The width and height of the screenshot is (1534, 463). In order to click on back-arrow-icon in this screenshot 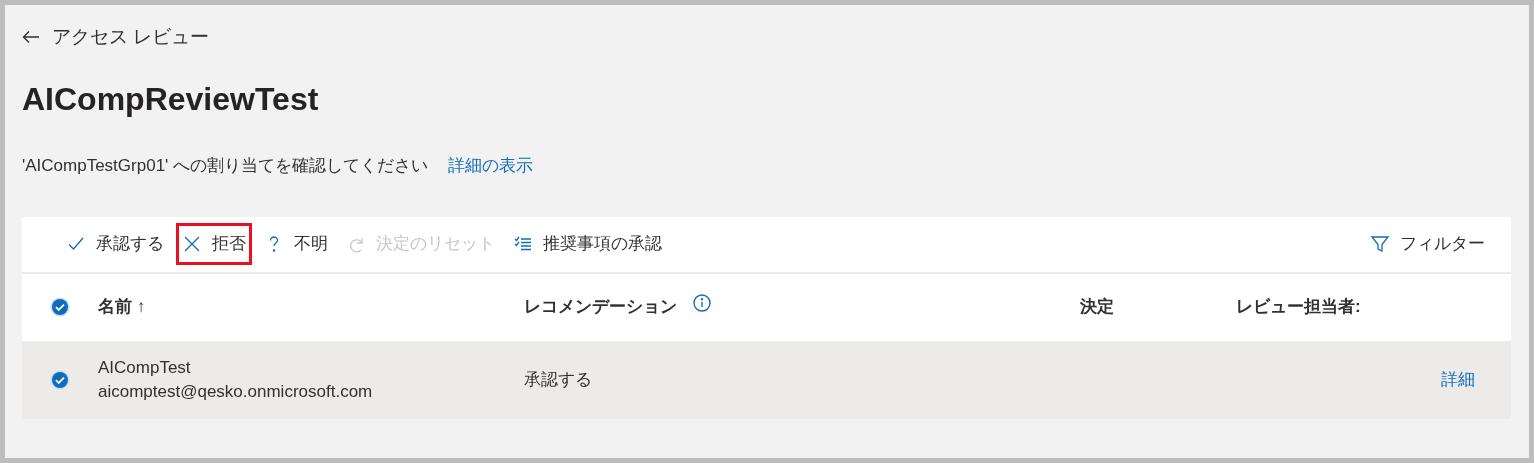, I will do `click(31, 37)`.